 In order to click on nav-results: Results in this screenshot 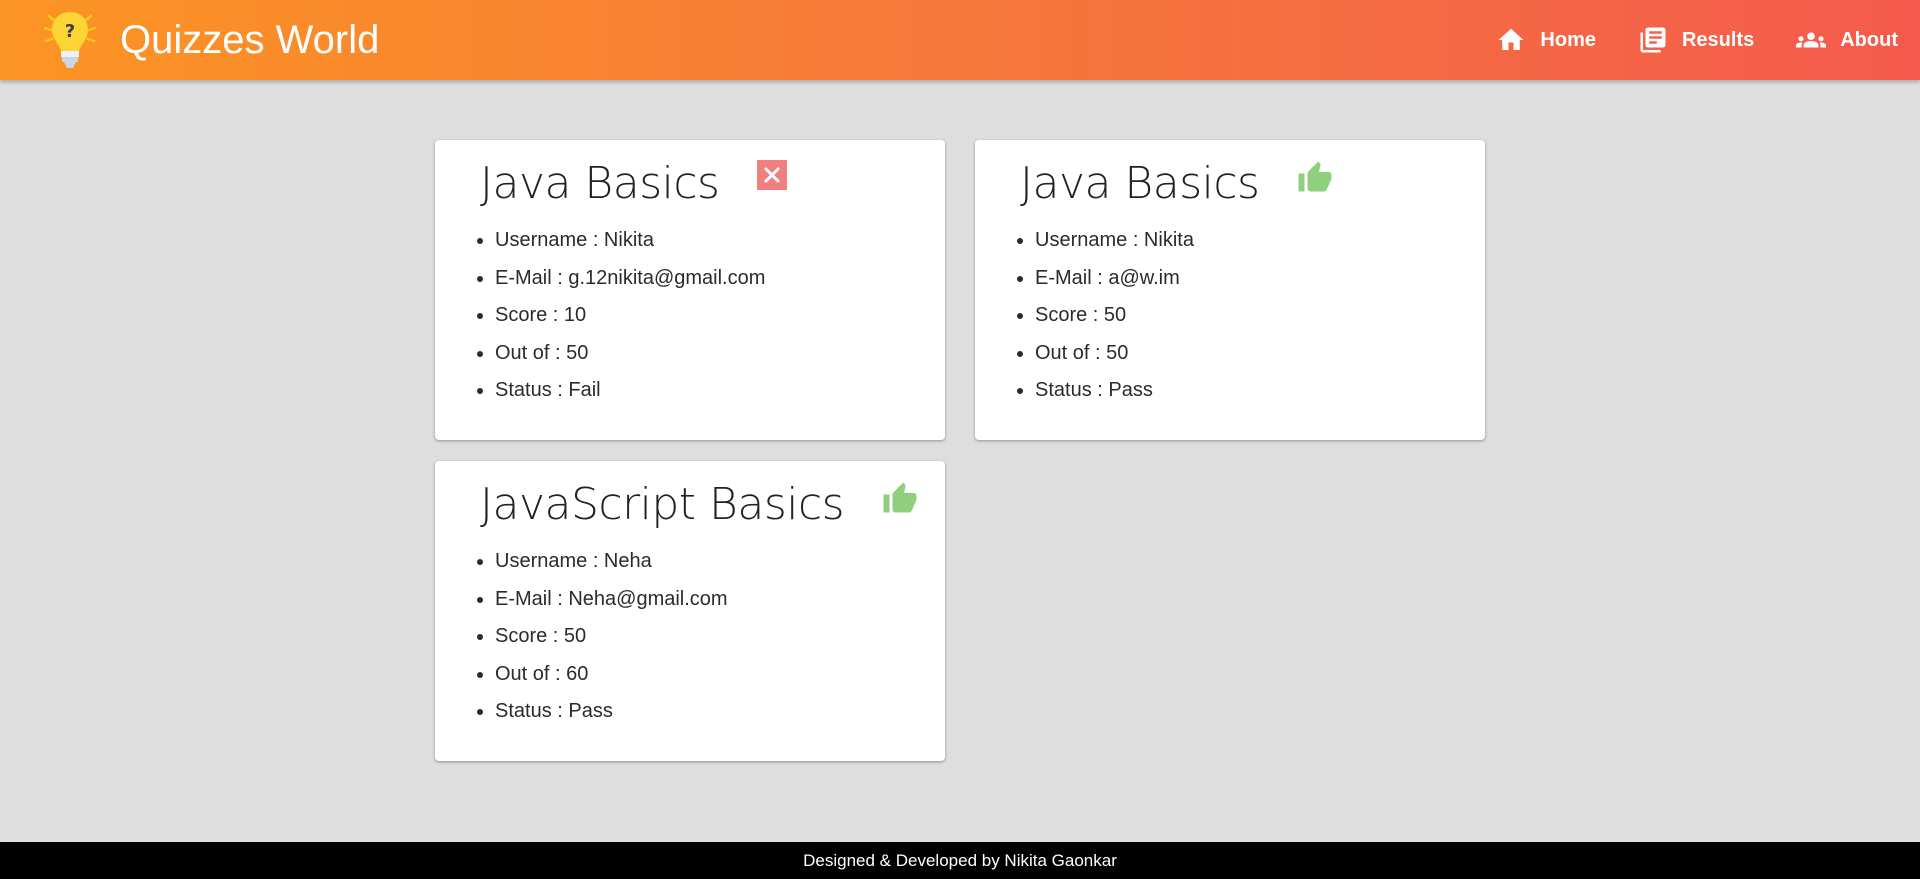, I will do `click(1696, 40)`.